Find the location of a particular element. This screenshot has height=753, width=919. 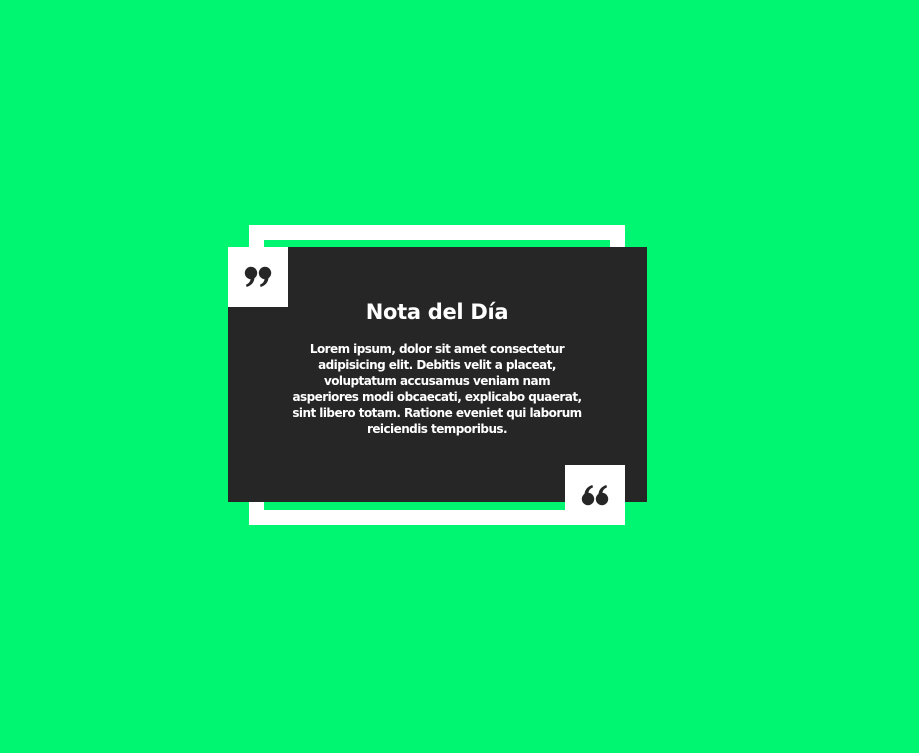

quote-right-icon is located at coordinates (258, 277).